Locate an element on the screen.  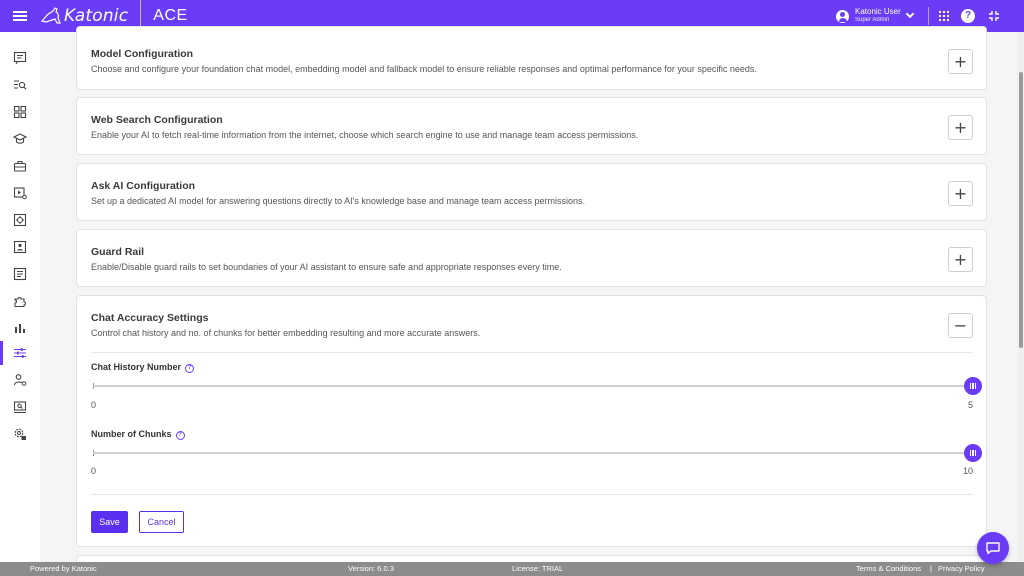
chat-history-slider-thumb is located at coordinates (973, 386).